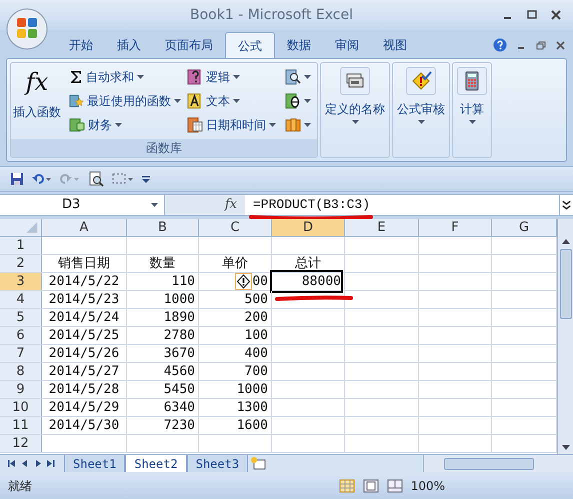 The image size is (573, 499). I want to click on page-layout-icon, so click(370, 485).